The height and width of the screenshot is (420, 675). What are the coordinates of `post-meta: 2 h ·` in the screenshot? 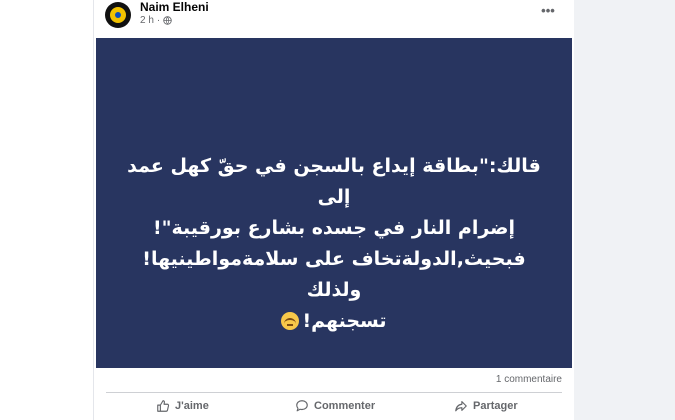 It's located at (156, 20).